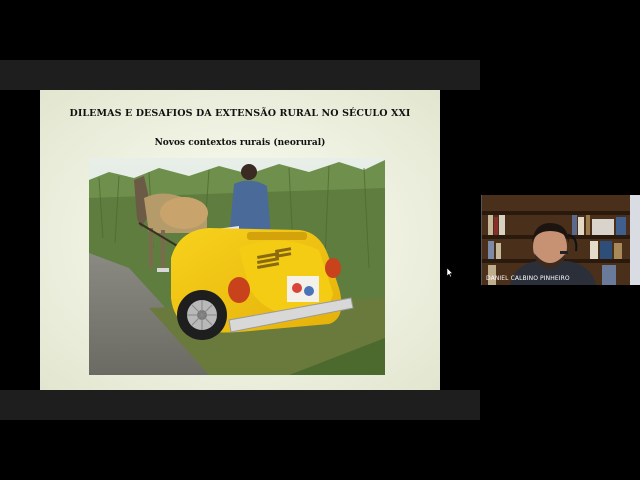 This screenshot has width=640, height=480. I want to click on participant-name-label: DANIEL CALBINO PINHEIRO, so click(528, 278).